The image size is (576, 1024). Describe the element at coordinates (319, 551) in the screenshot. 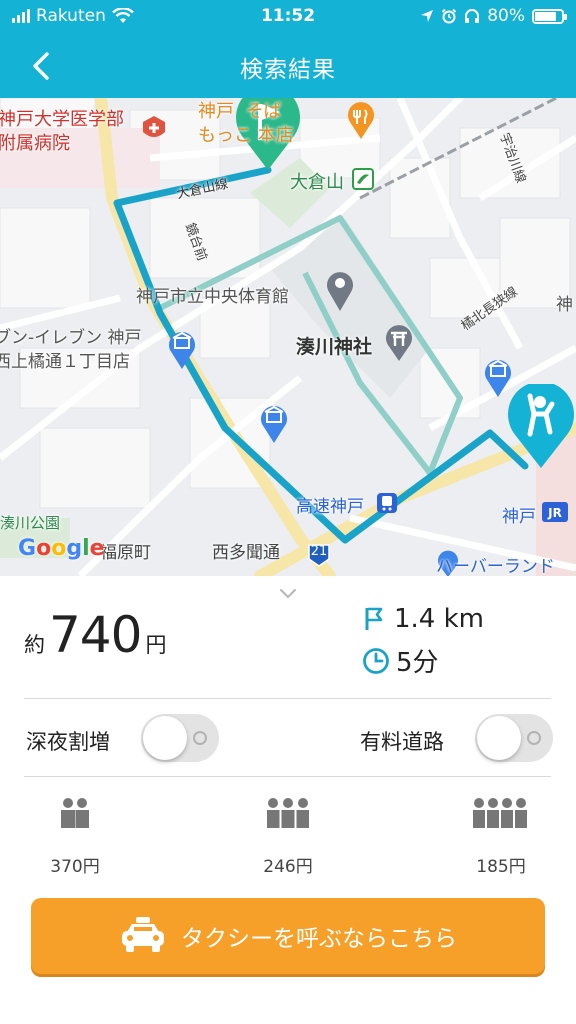

I see `route-21-label: 21` at that location.